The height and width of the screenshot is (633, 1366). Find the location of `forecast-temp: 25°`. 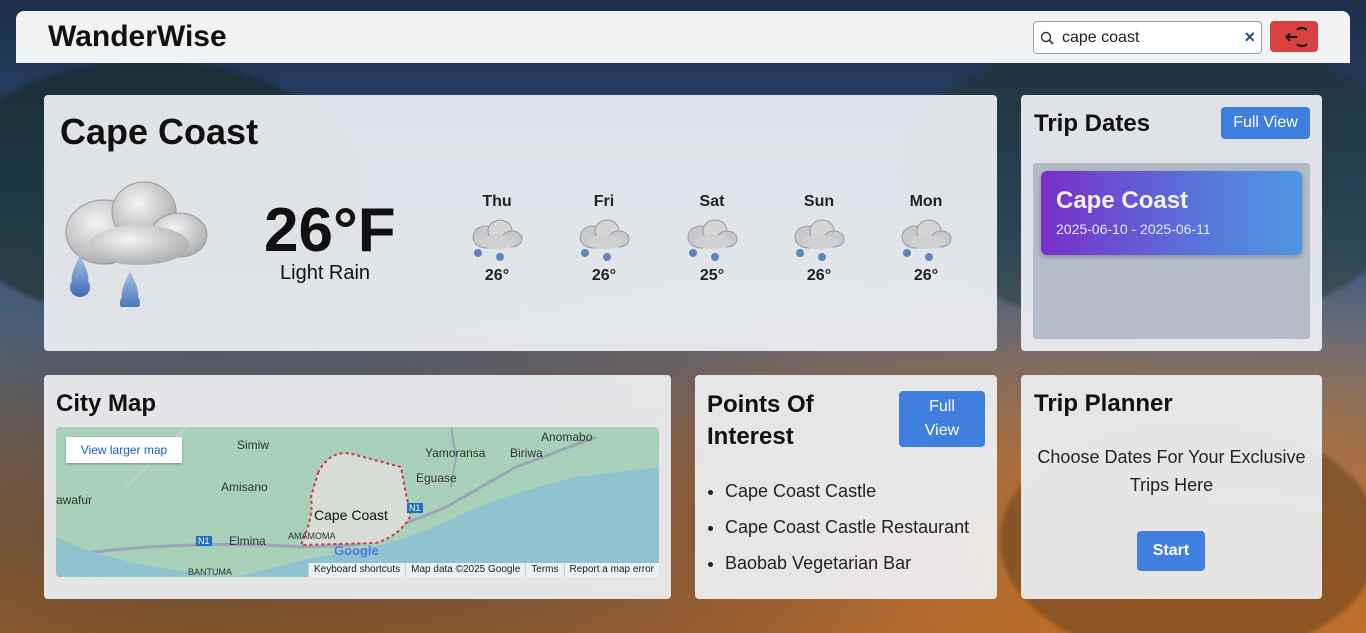

forecast-temp: 25° is located at coordinates (712, 275).